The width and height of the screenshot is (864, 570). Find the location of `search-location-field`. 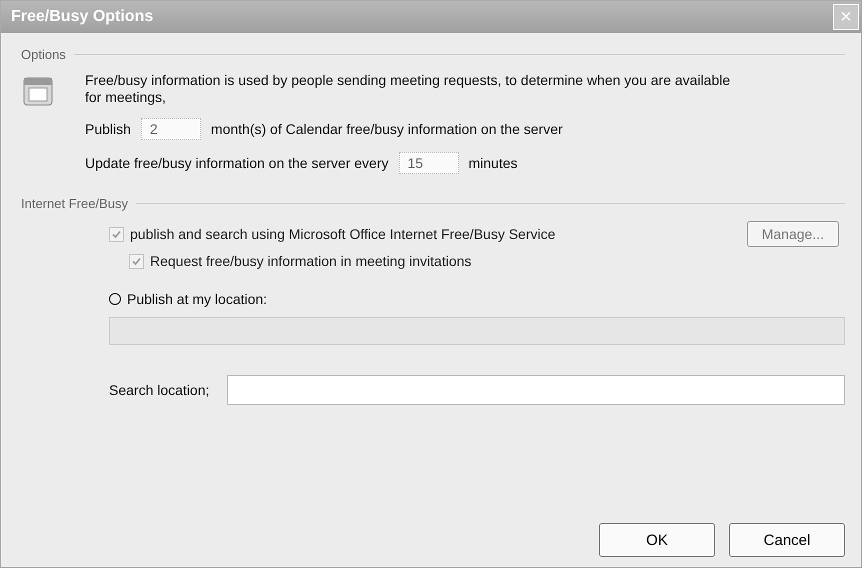

search-location-field is located at coordinates (536, 390).